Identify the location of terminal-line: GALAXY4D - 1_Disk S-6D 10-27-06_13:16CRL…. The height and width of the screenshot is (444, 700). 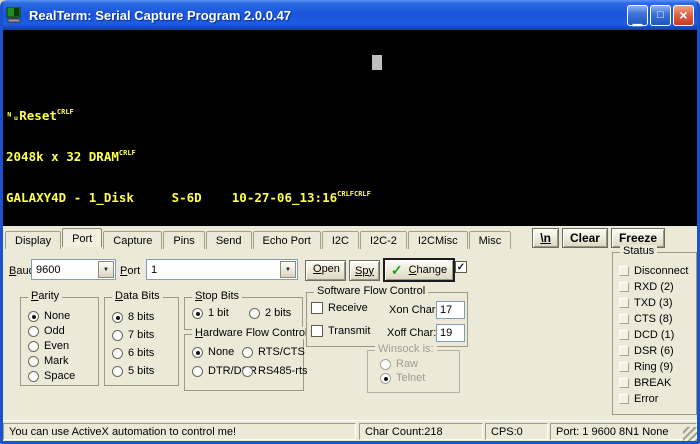
(188, 197).